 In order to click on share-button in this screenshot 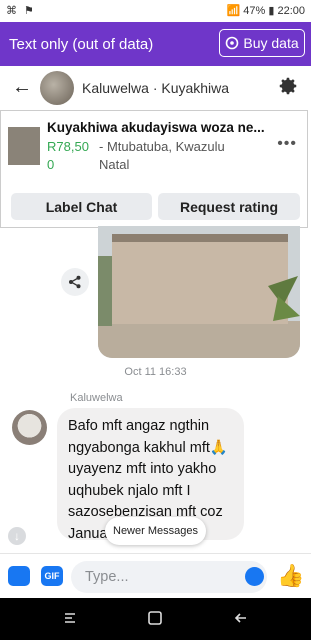, I will do `click(75, 282)`.